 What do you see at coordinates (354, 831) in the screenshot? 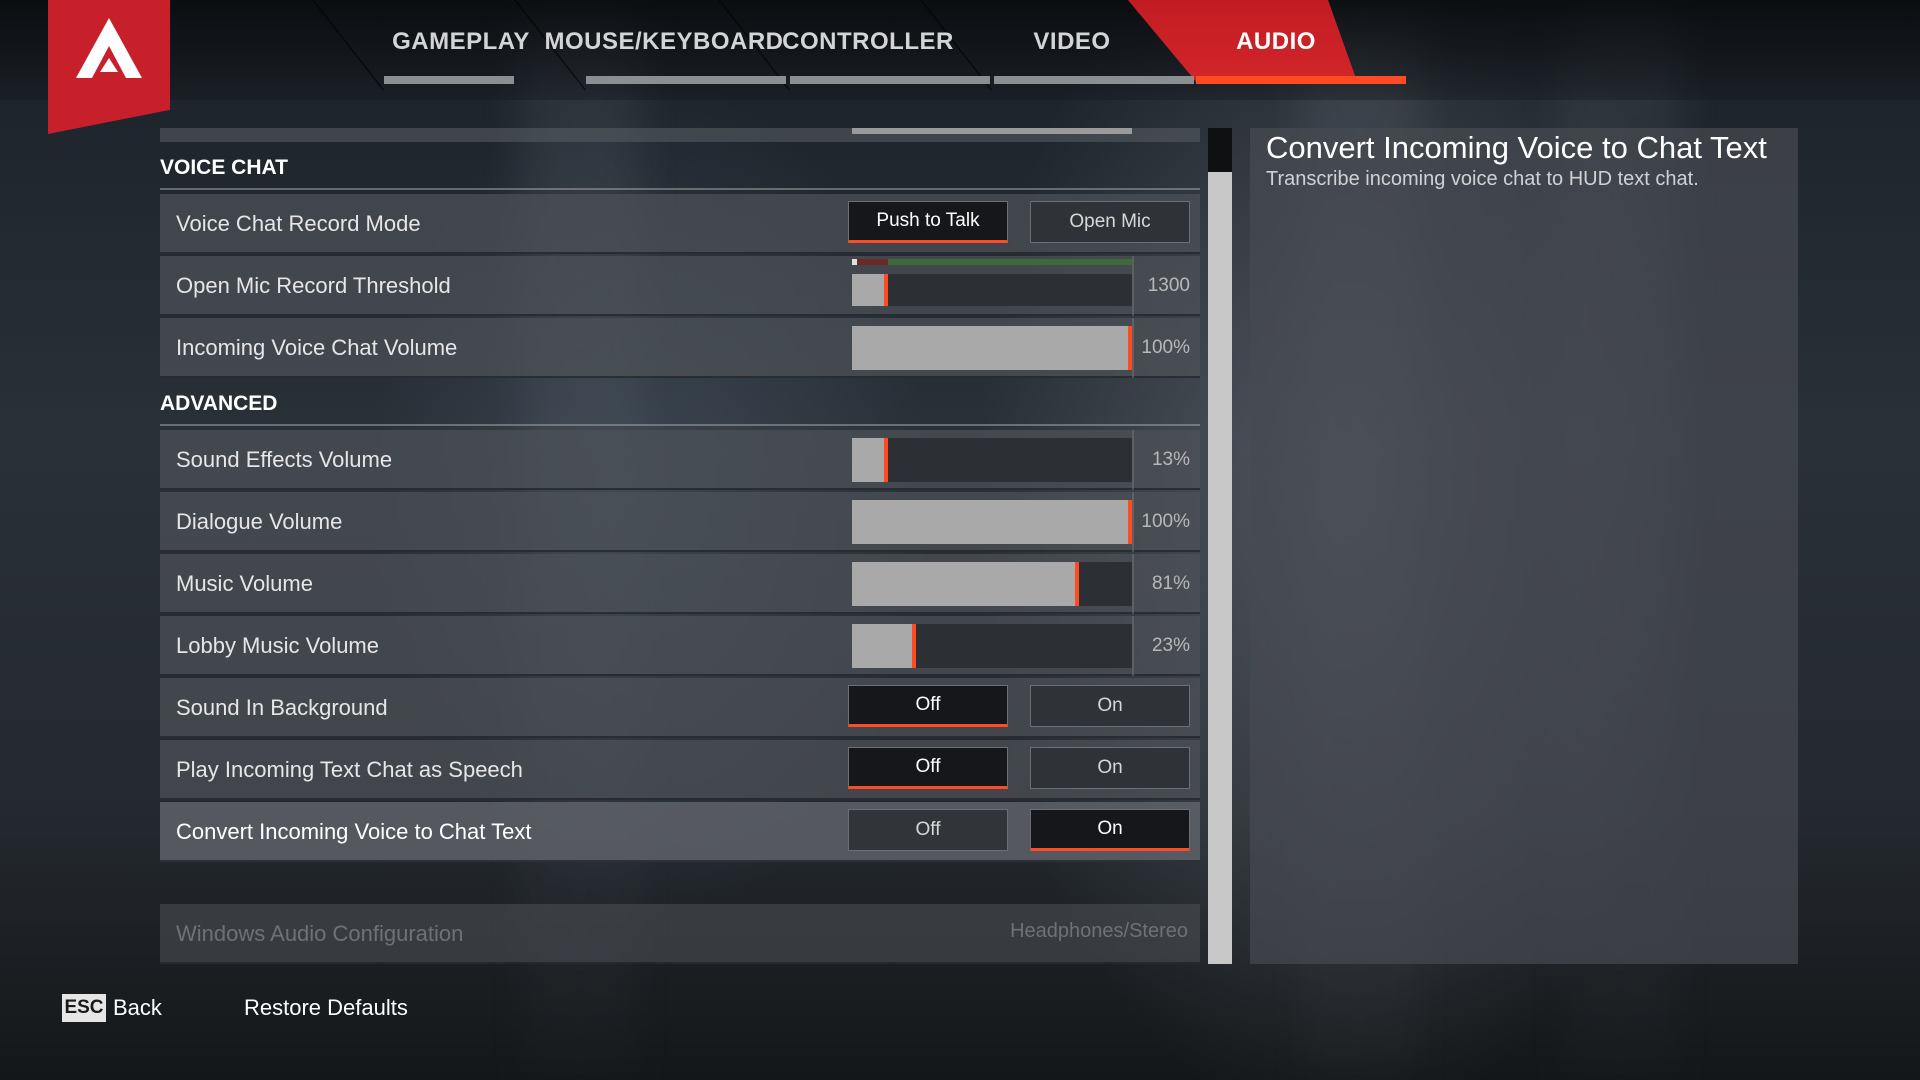
I see `setting-label: Convert Incoming Voice to Chat Text` at bounding box center [354, 831].